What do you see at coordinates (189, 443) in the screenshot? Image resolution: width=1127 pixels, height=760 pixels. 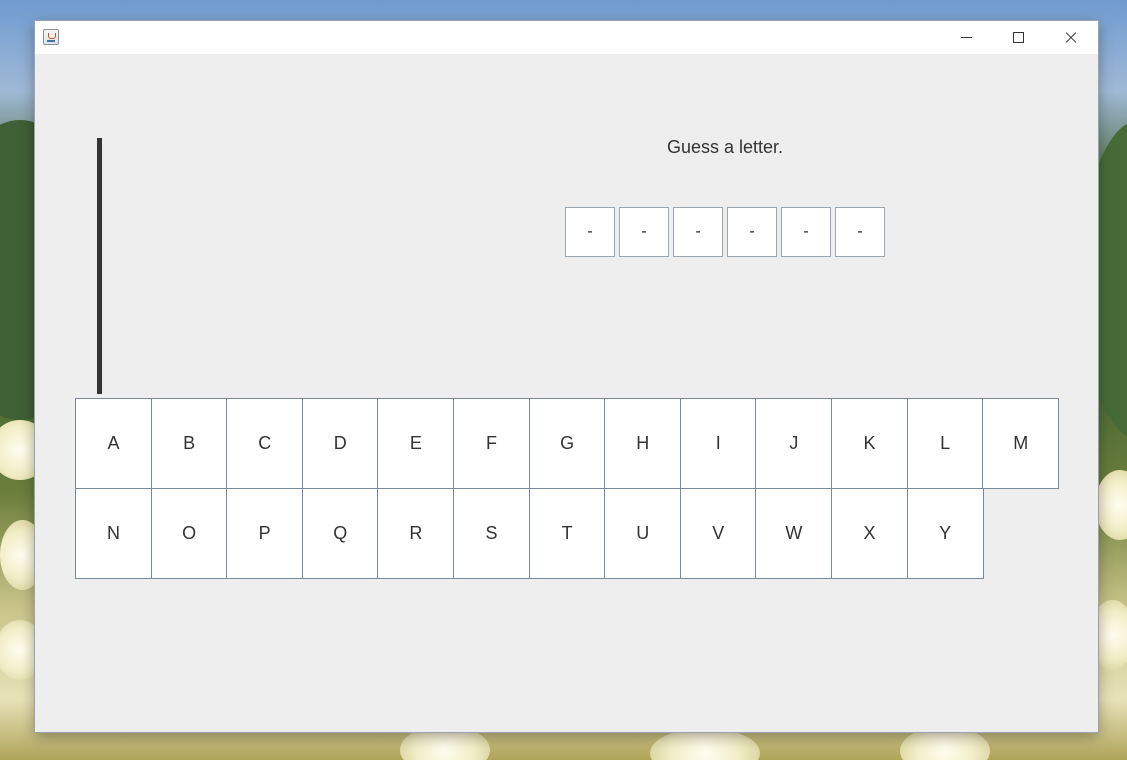 I see `letter-button-b: B` at bounding box center [189, 443].